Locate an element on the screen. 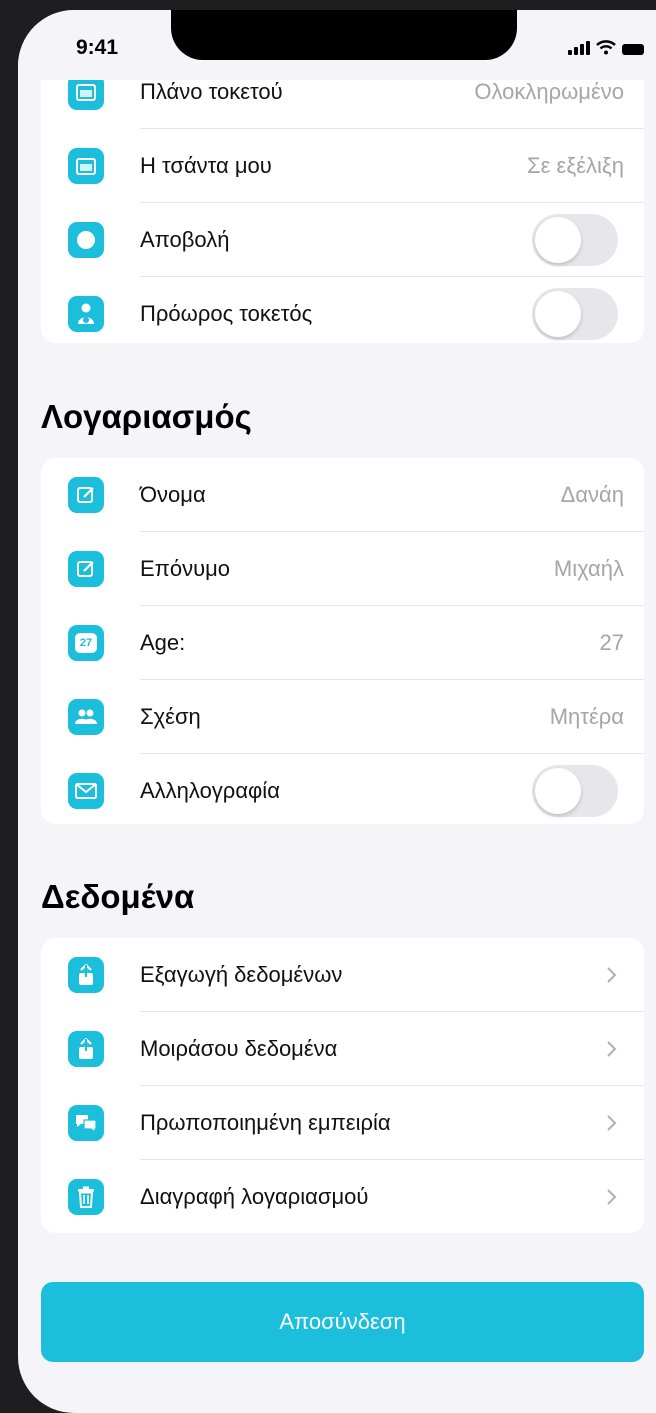 The width and height of the screenshot is (656, 1413). row-label: Όνομα is located at coordinates (173, 494).